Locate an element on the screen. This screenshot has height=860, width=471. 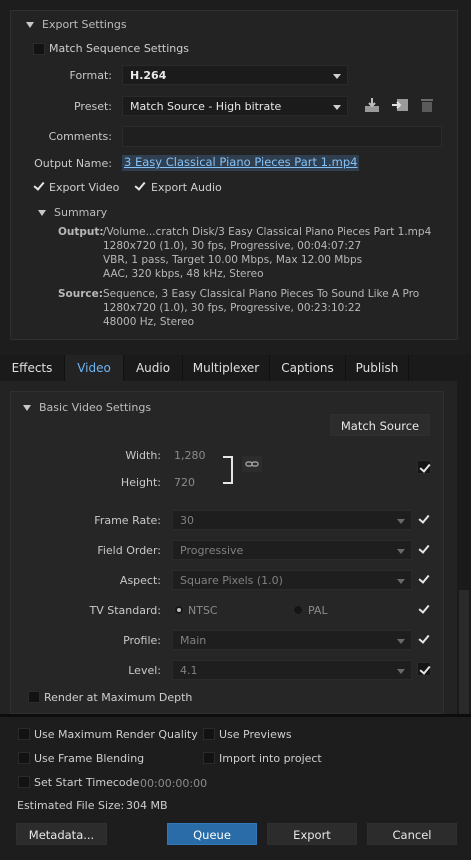
summary-header: Summary is located at coordinates (72, 212).